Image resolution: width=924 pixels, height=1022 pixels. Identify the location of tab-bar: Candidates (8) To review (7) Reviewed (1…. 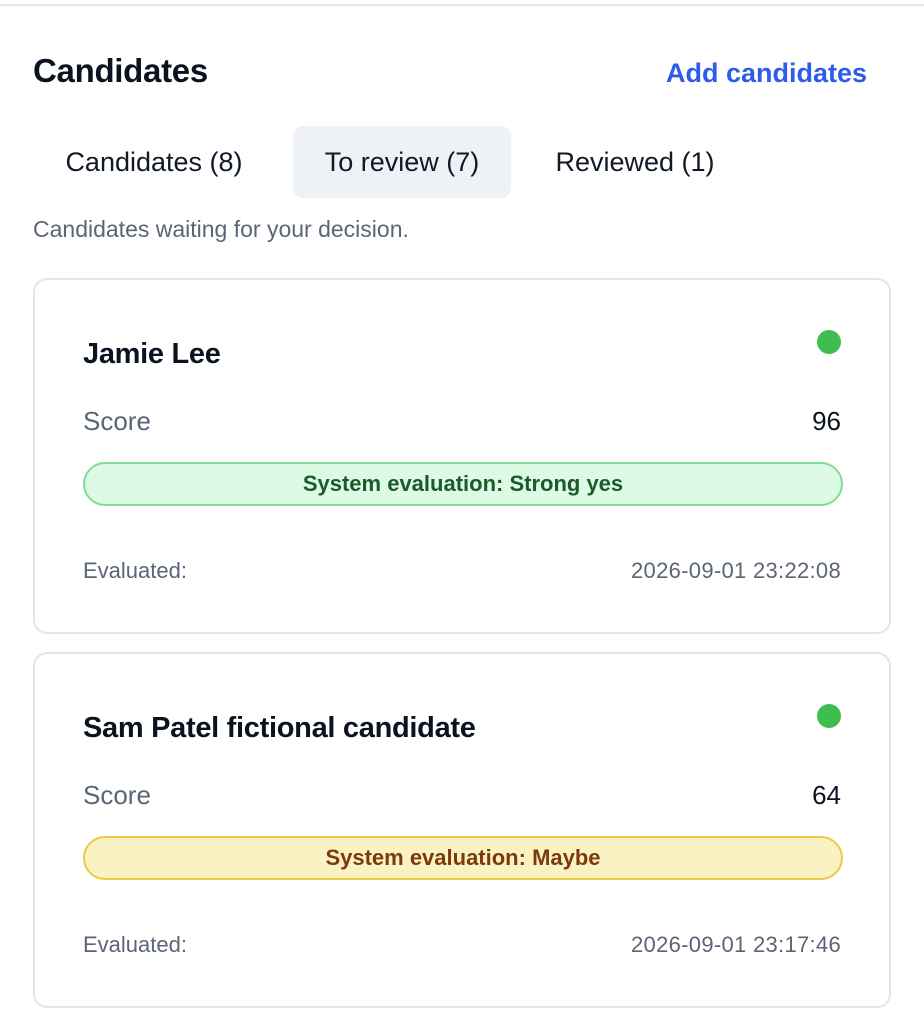
(396, 162).